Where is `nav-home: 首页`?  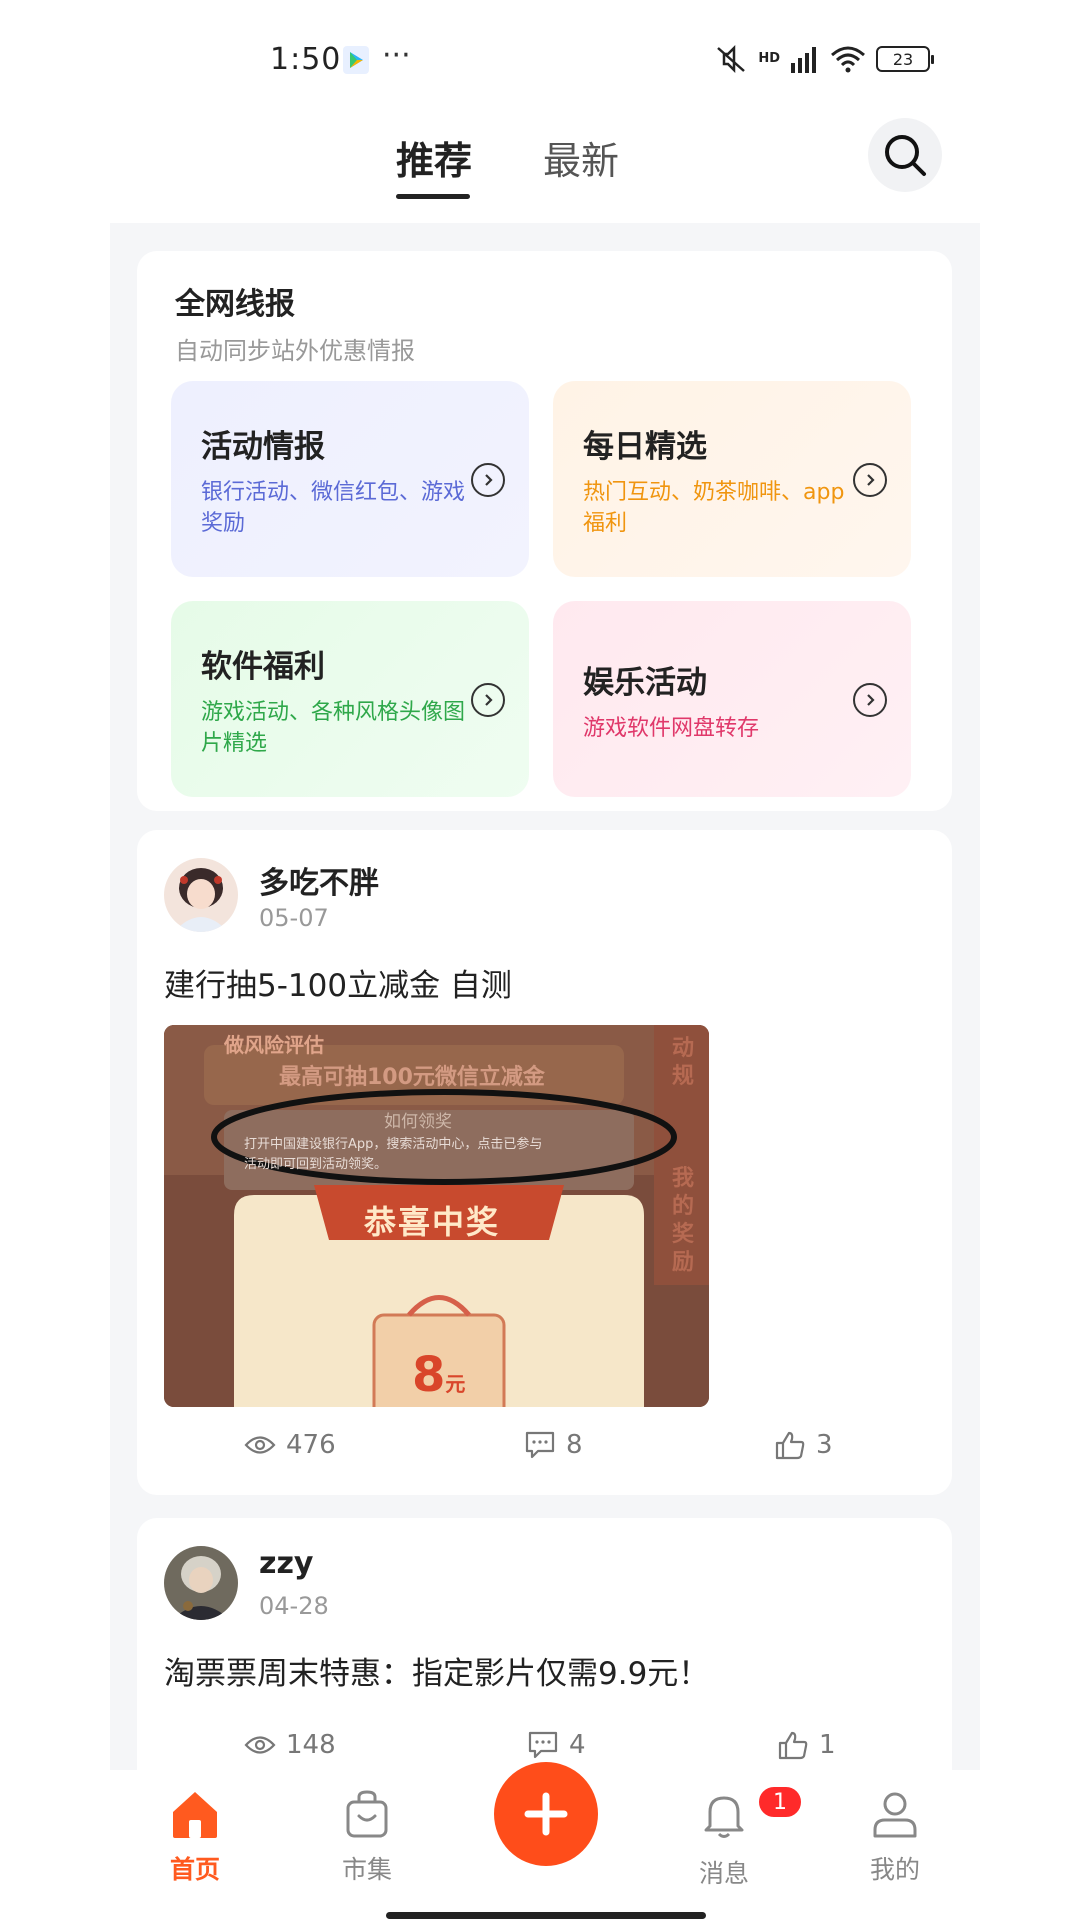
nav-home: 首页 is located at coordinates (195, 1837).